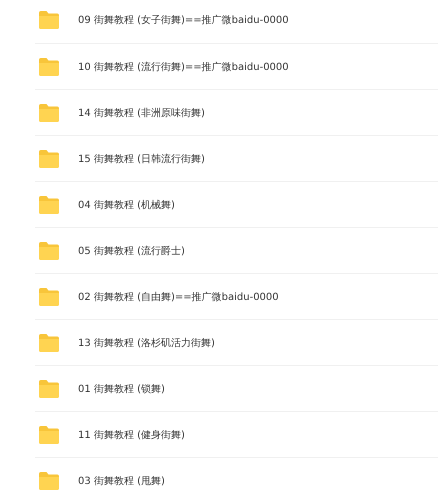 This screenshot has height=500, width=438. Describe the element at coordinates (126, 205) in the screenshot. I see `folder-name: 04 街舞教程 (机械舞)` at that location.